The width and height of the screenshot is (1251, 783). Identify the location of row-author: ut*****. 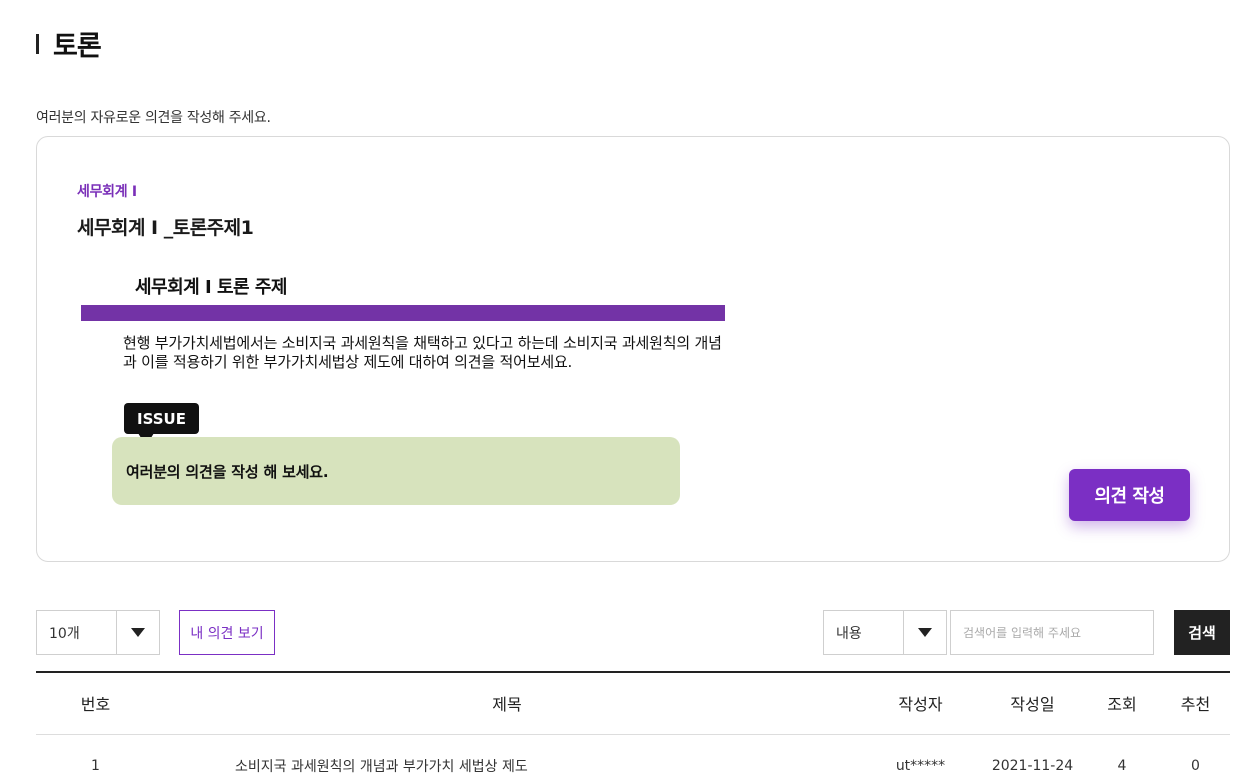
(920, 766).